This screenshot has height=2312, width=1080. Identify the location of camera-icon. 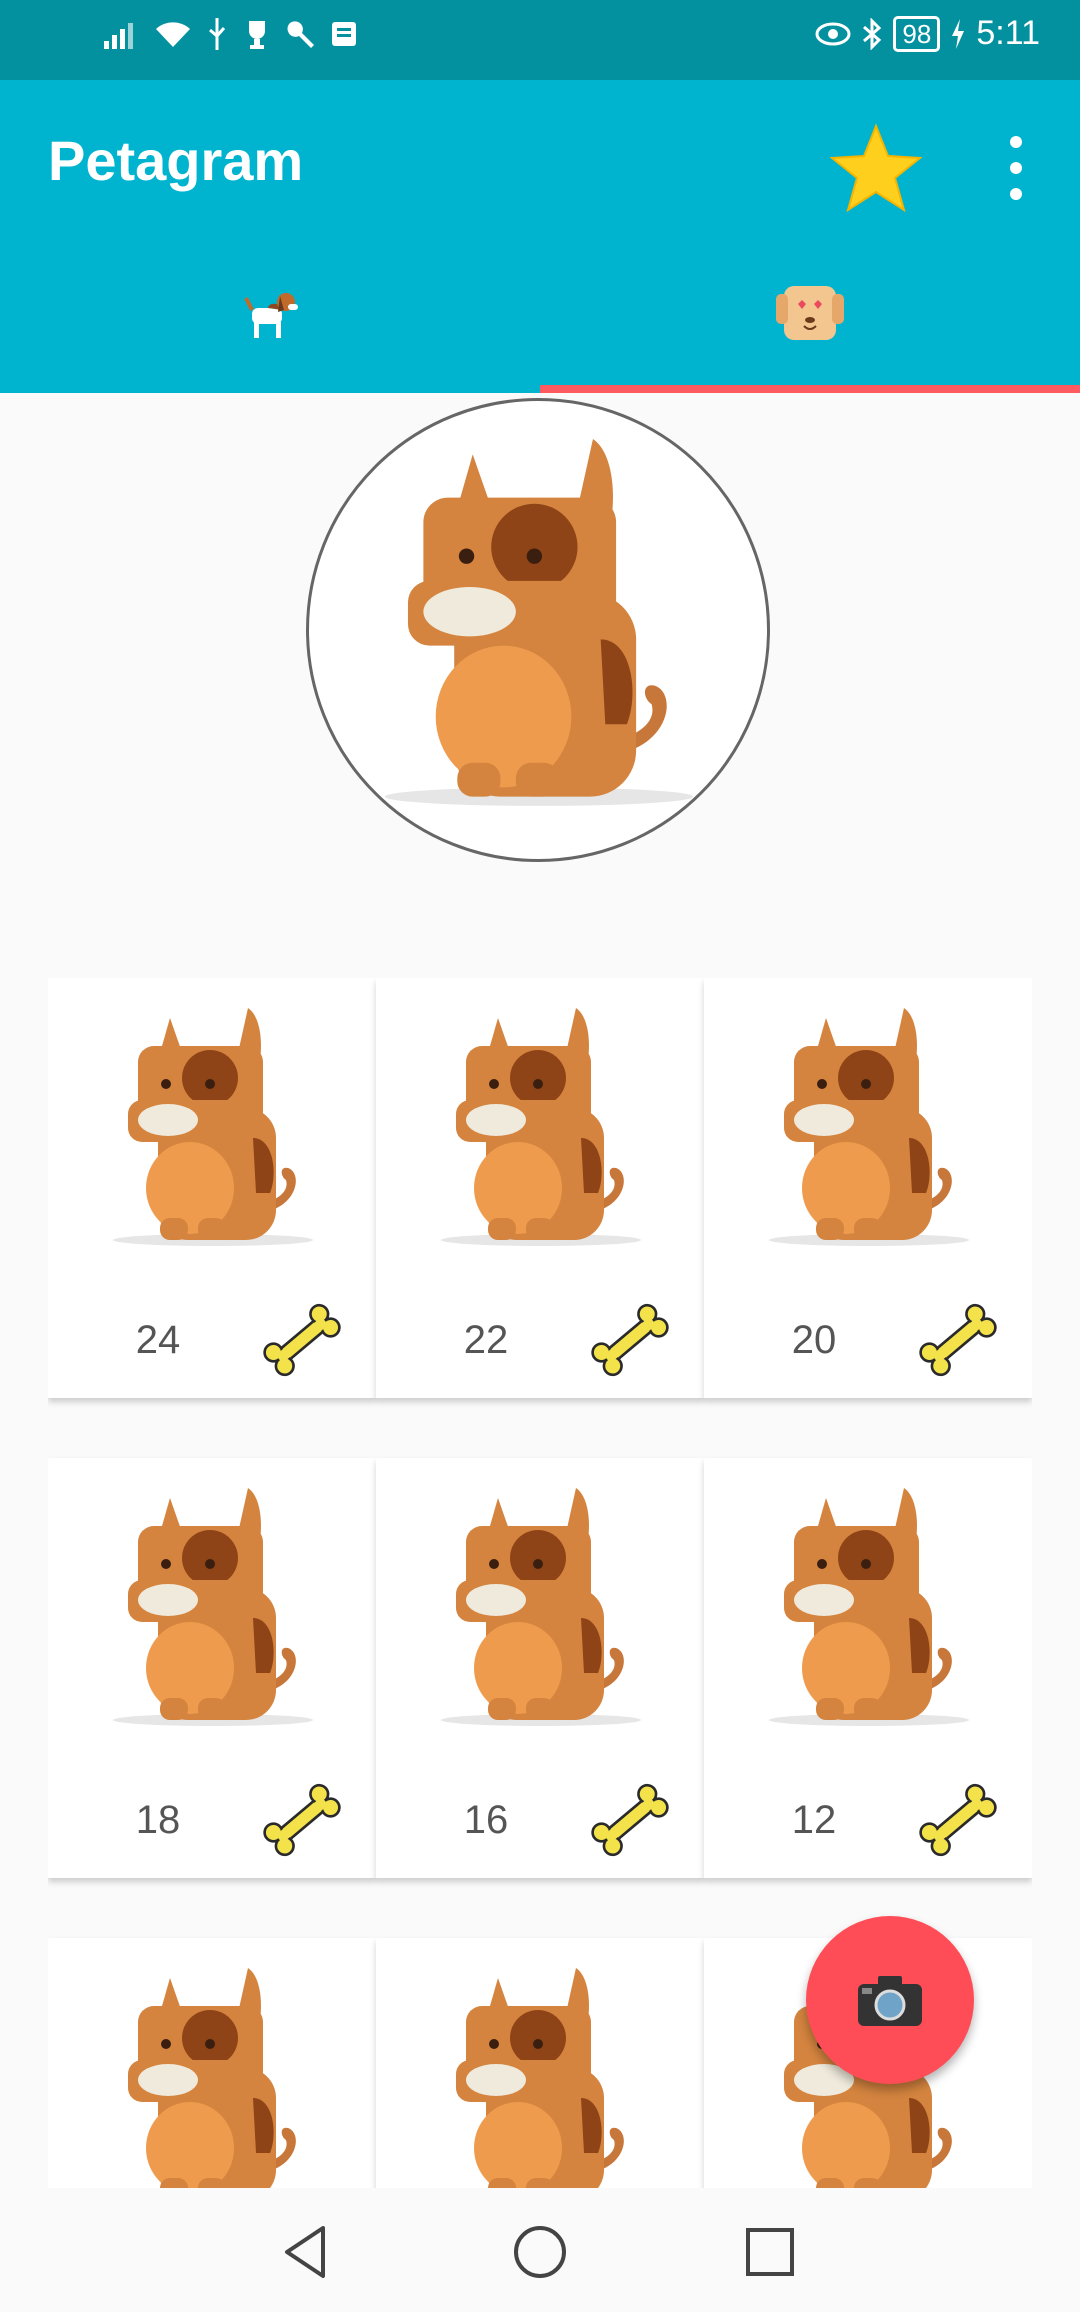
(890, 2001).